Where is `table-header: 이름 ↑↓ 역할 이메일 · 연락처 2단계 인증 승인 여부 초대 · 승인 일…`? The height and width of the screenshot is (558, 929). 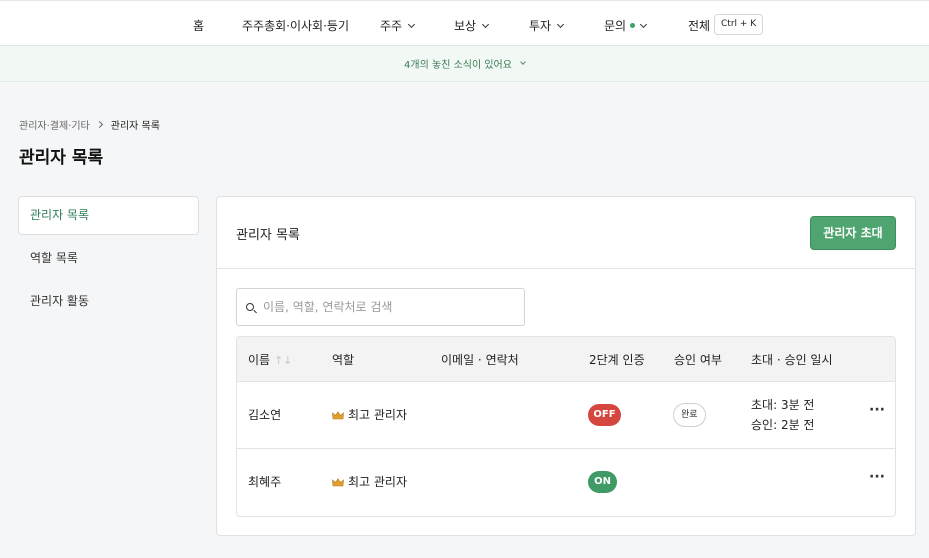 table-header: 이름 ↑↓ 역할 이메일 · 연락처 2단계 인증 승인 여부 초대 · 승인 일… is located at coordinates (566, 359).